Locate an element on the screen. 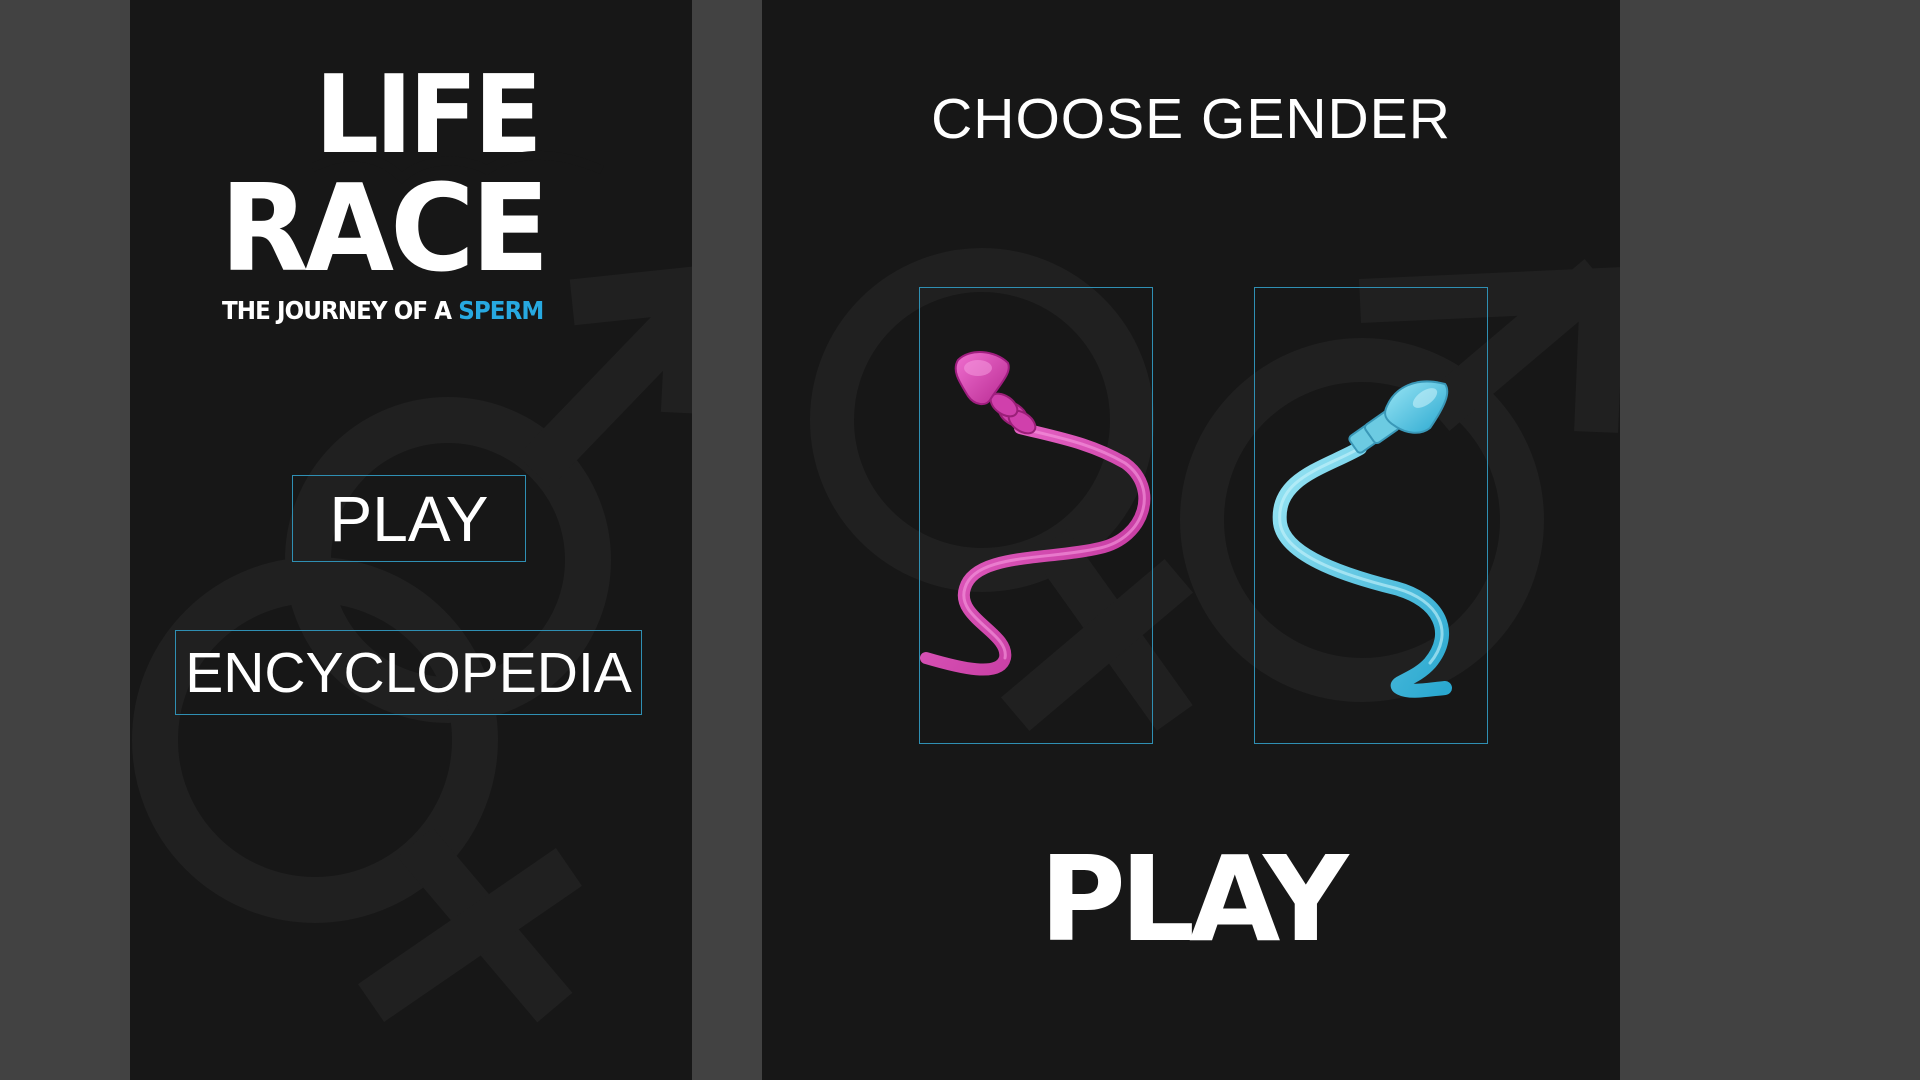 The height and width of the screenshot is (1080, 1920). male-sperm-icon is located at coordinates (1362, 539).